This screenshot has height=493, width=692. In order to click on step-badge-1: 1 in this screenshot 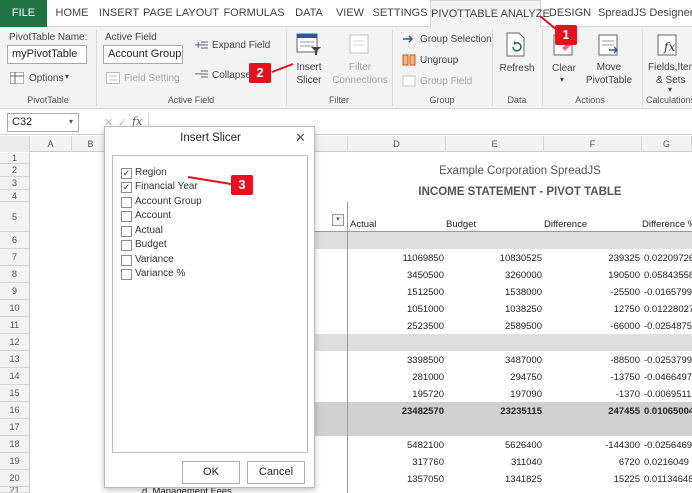, I will do `click(566, 35)`.